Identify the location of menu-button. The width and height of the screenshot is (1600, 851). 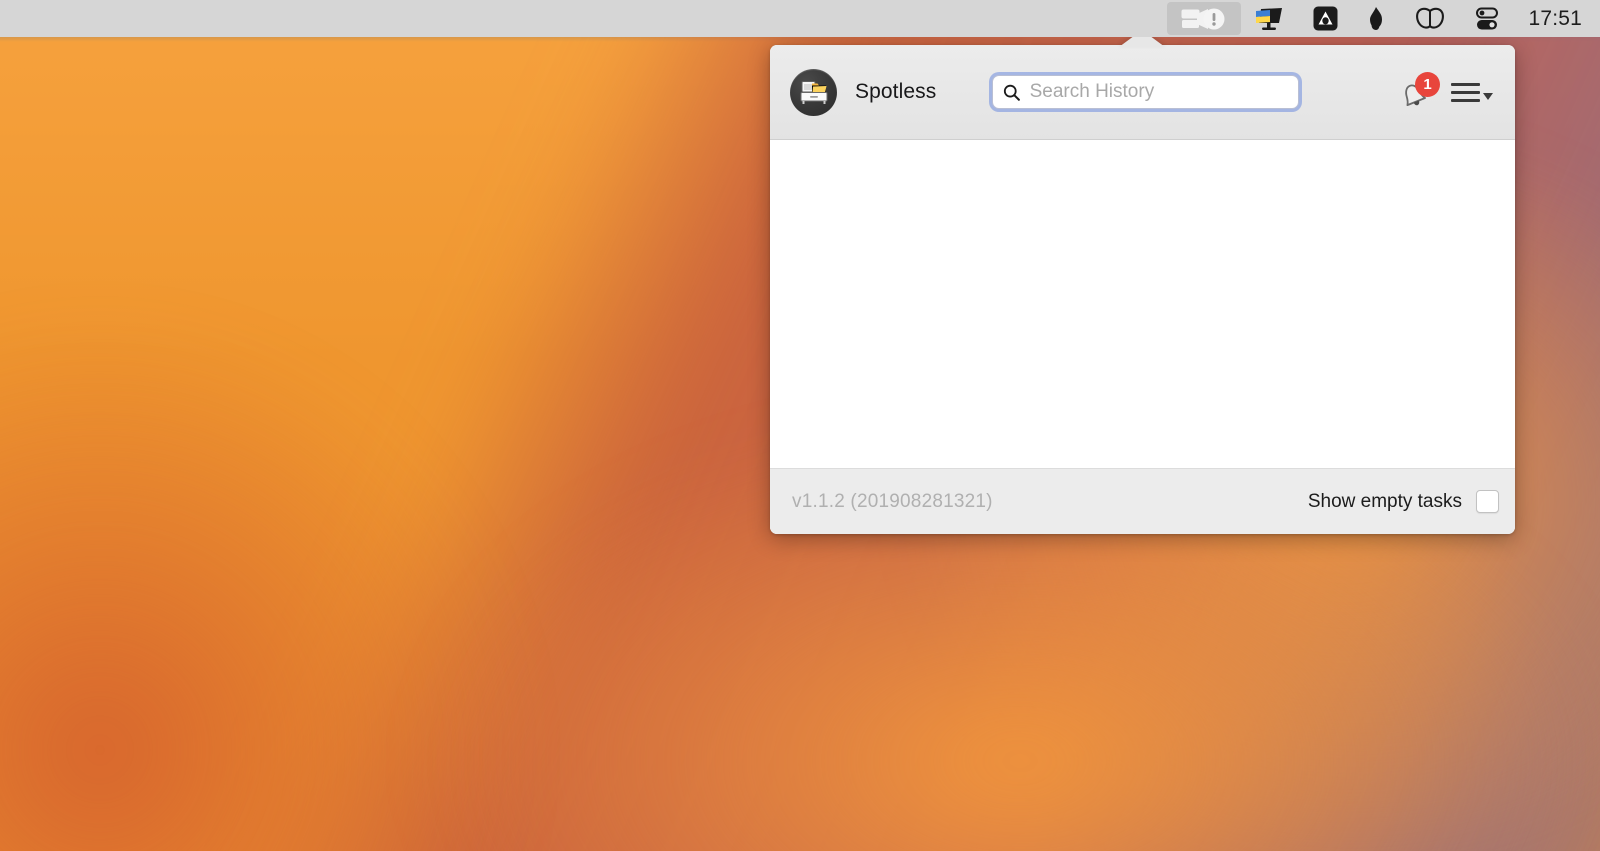
(1472, 92).